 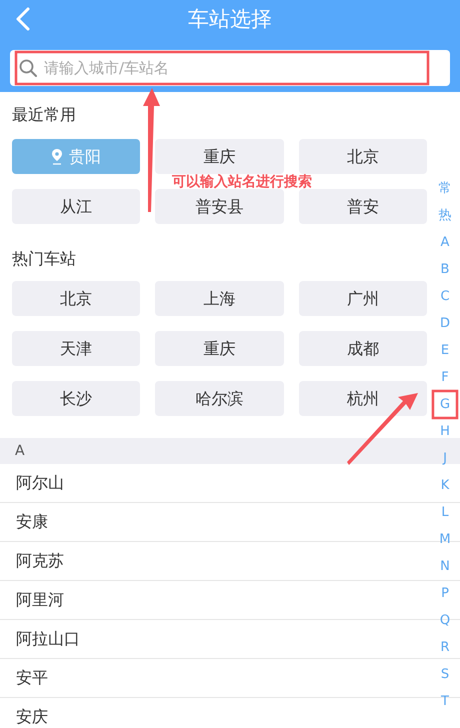 What do you see at coordinates (212, 600) in the screenshot?
I see `station-row: 阿里河` at bounding box center [212, 600].